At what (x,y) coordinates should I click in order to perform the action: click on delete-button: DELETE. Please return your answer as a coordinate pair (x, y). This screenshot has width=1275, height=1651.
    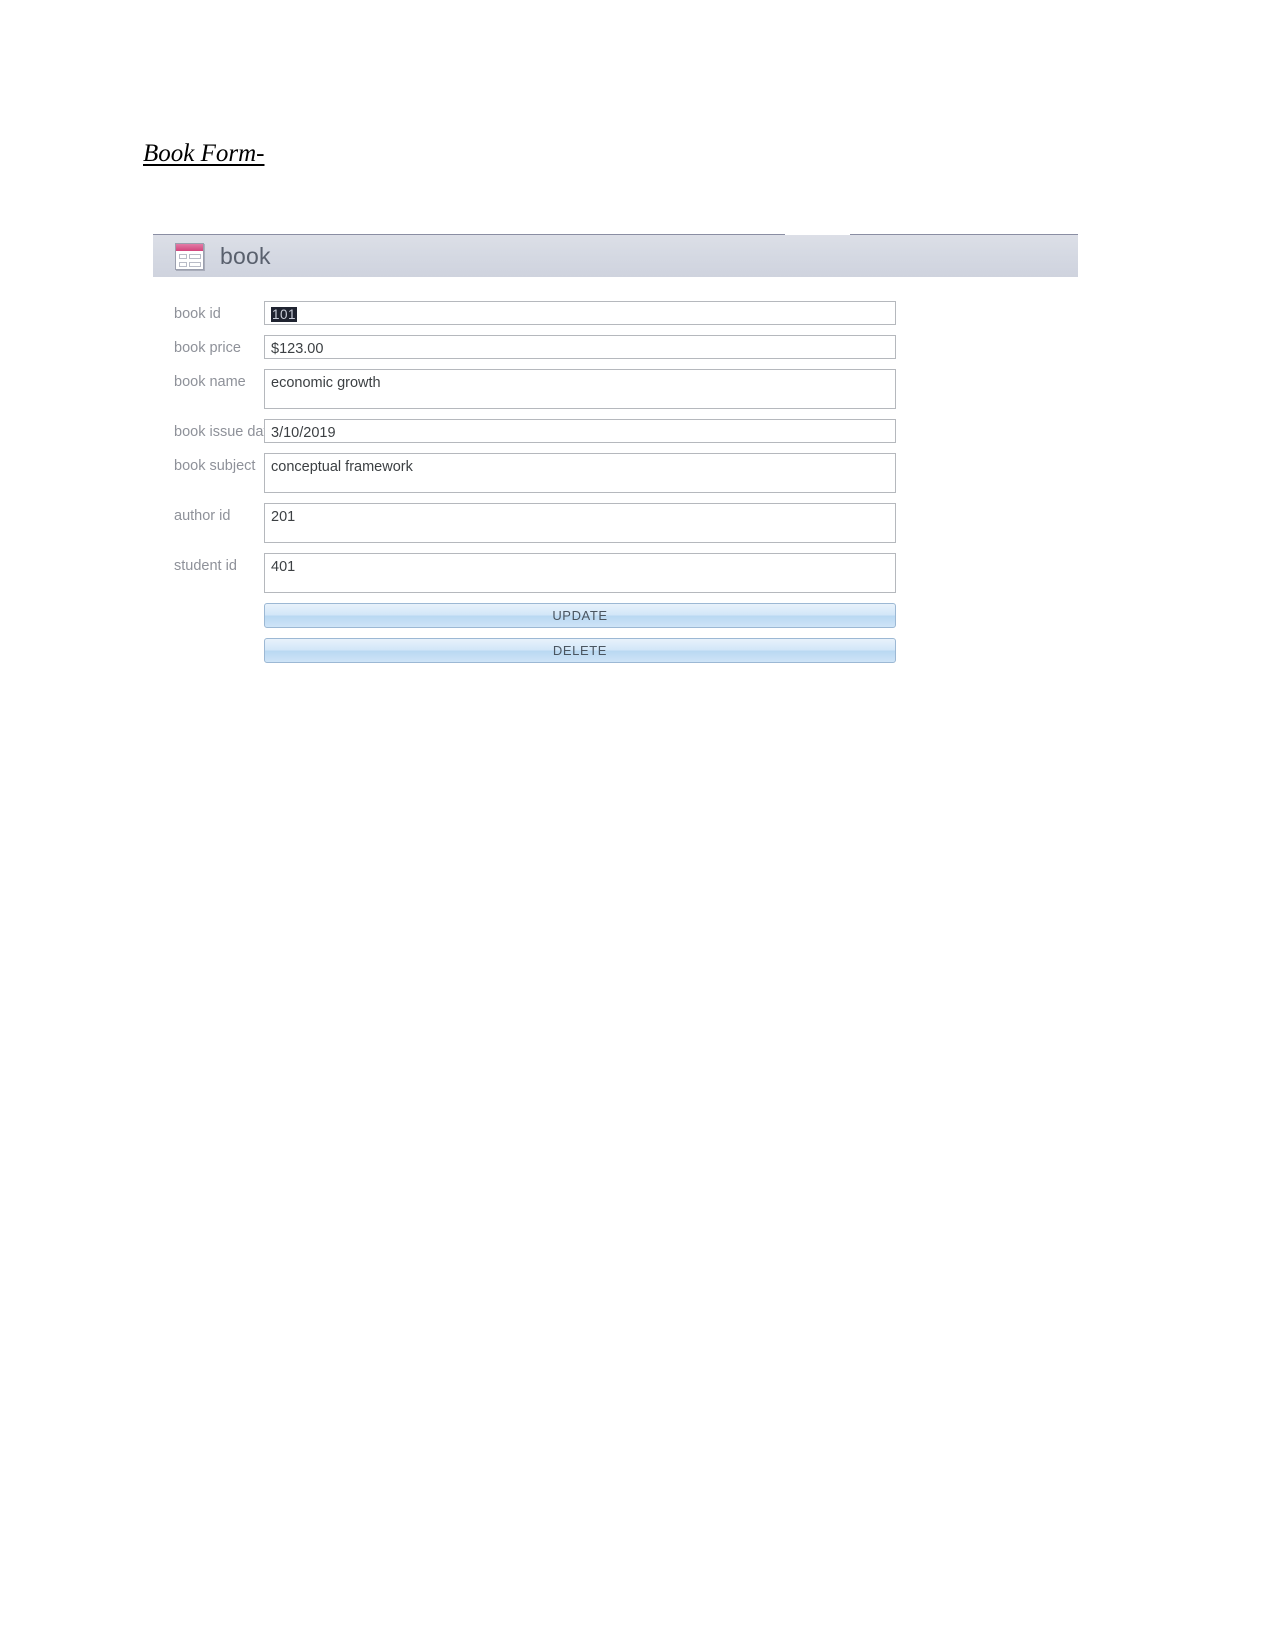
    Looking at the image, I should click on (580, 650).